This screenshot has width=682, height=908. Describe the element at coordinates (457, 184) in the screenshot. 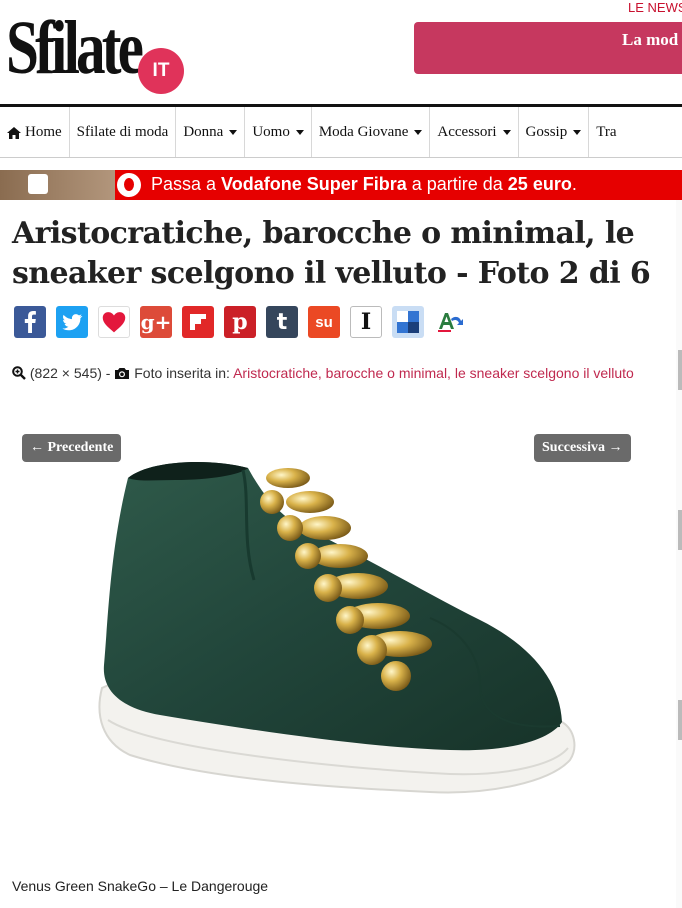

I see `ad-text-mid: a partire da` at that location.